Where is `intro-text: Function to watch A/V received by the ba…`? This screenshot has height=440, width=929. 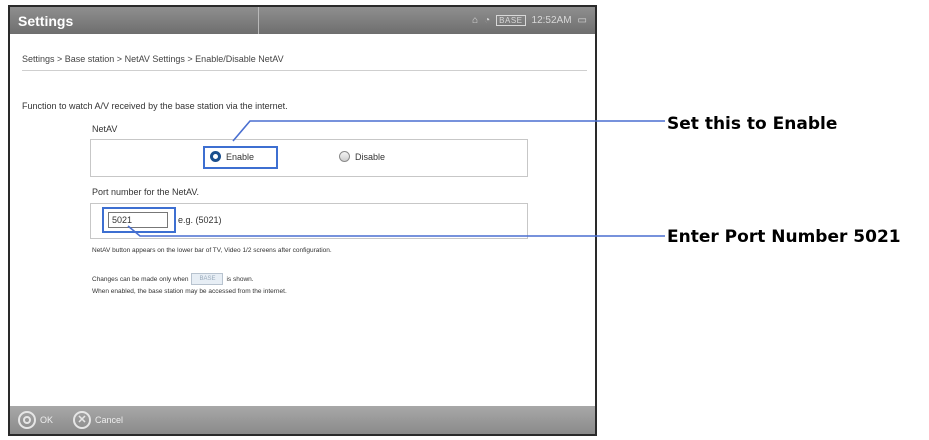
intro-text: Function to watch A/V received by the ba… is located at coordinates (155, 106).